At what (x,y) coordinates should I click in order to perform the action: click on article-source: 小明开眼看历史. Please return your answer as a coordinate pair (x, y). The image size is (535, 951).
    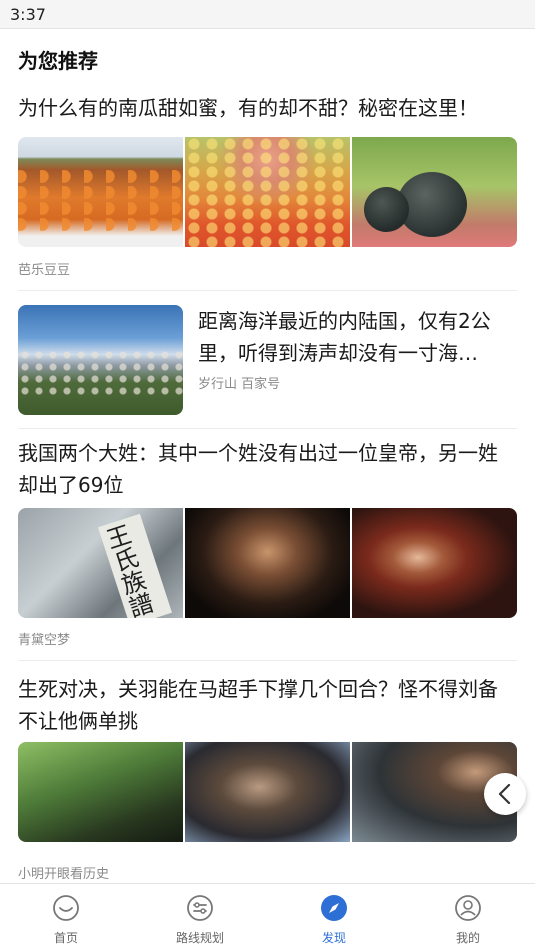
    Looking at the image, I should click on (64, 874).